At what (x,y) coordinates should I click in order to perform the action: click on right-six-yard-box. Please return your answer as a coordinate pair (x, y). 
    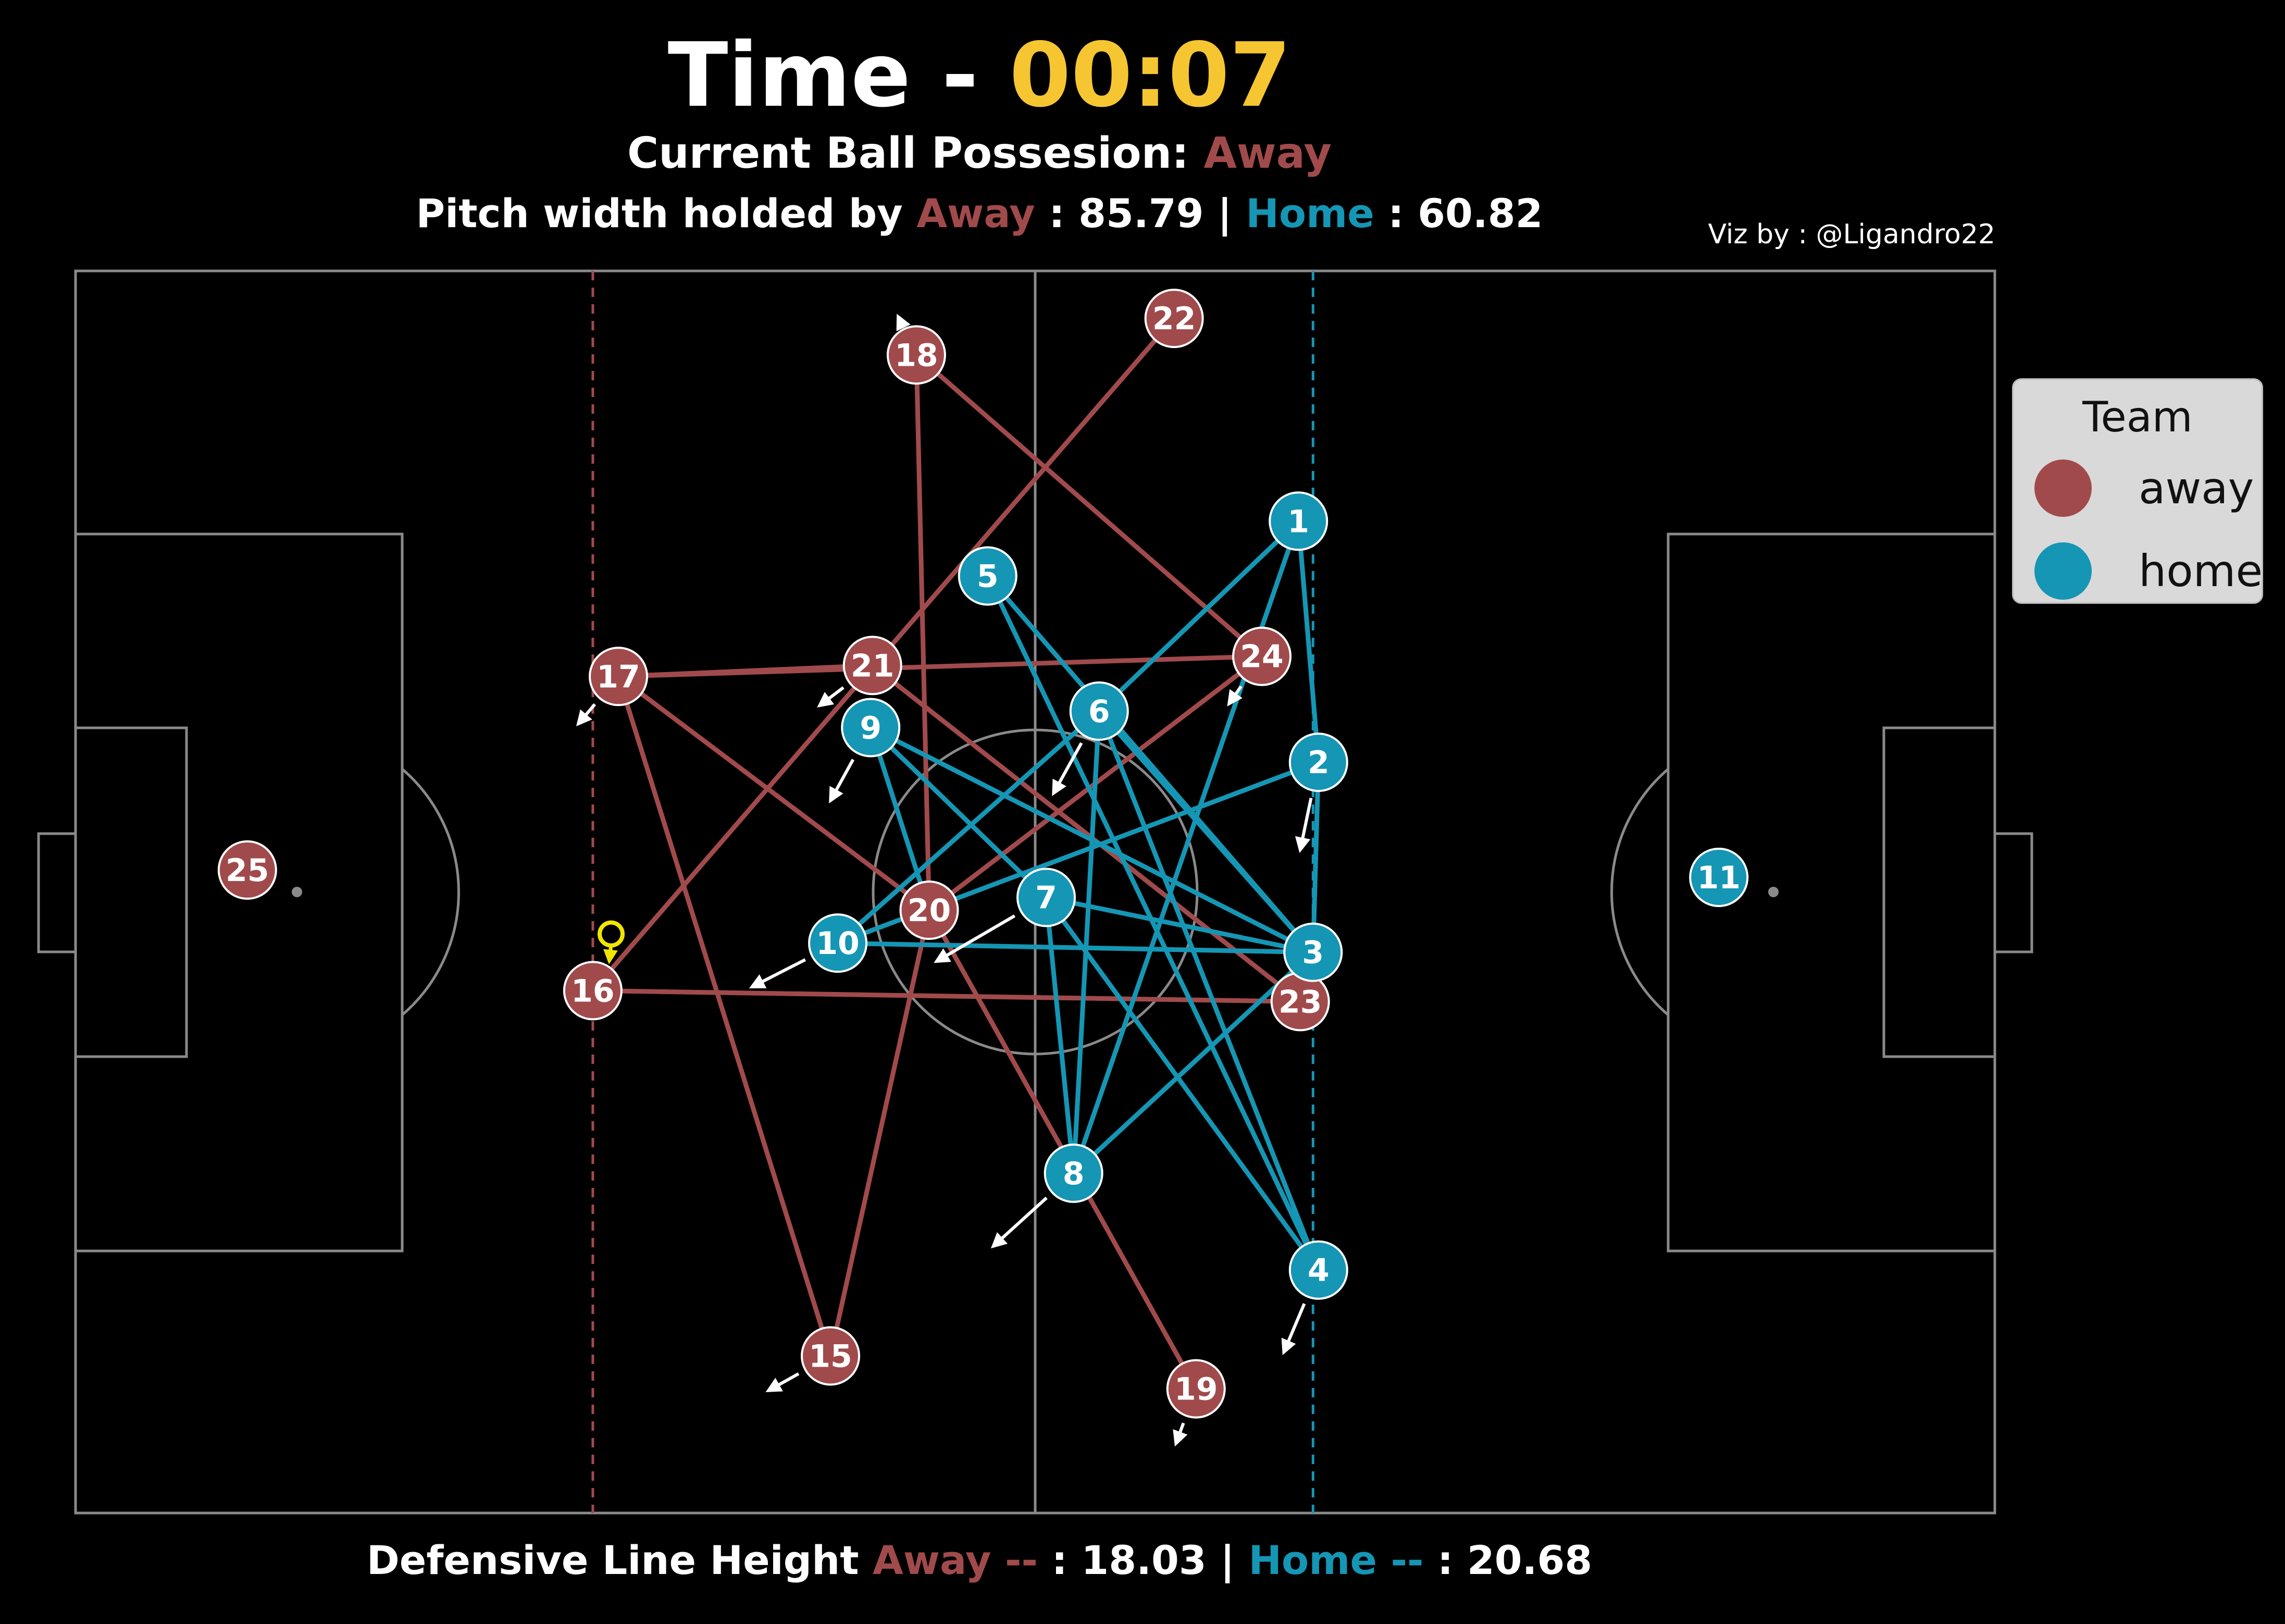
    Looking at the image, I should click on (1939, 892).